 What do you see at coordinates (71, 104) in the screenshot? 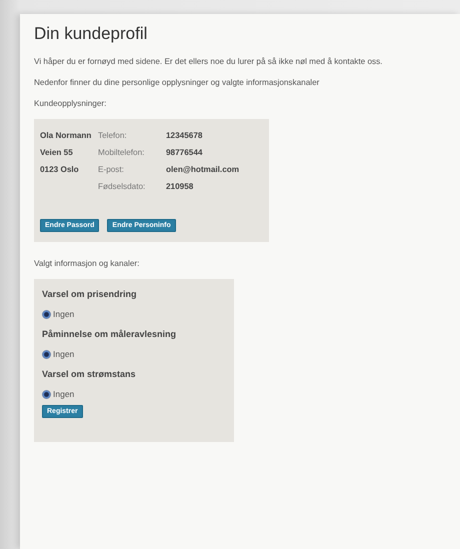
I see `section-heading: Kundeopplysninger:` at bounding box center [71, 104].